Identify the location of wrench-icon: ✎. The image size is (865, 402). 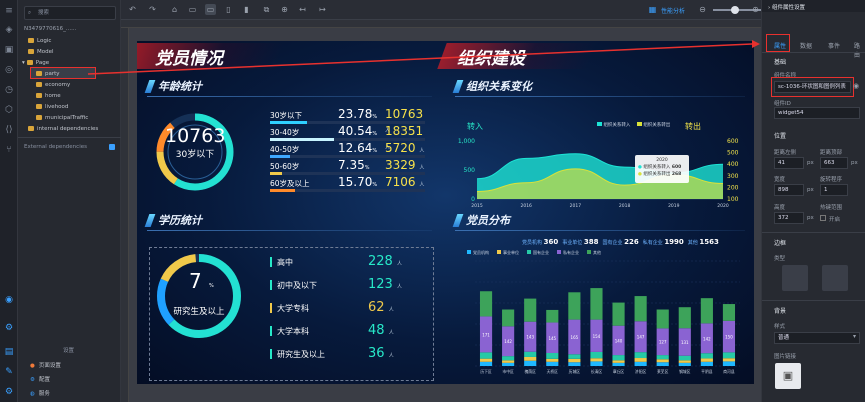
(9, 372).